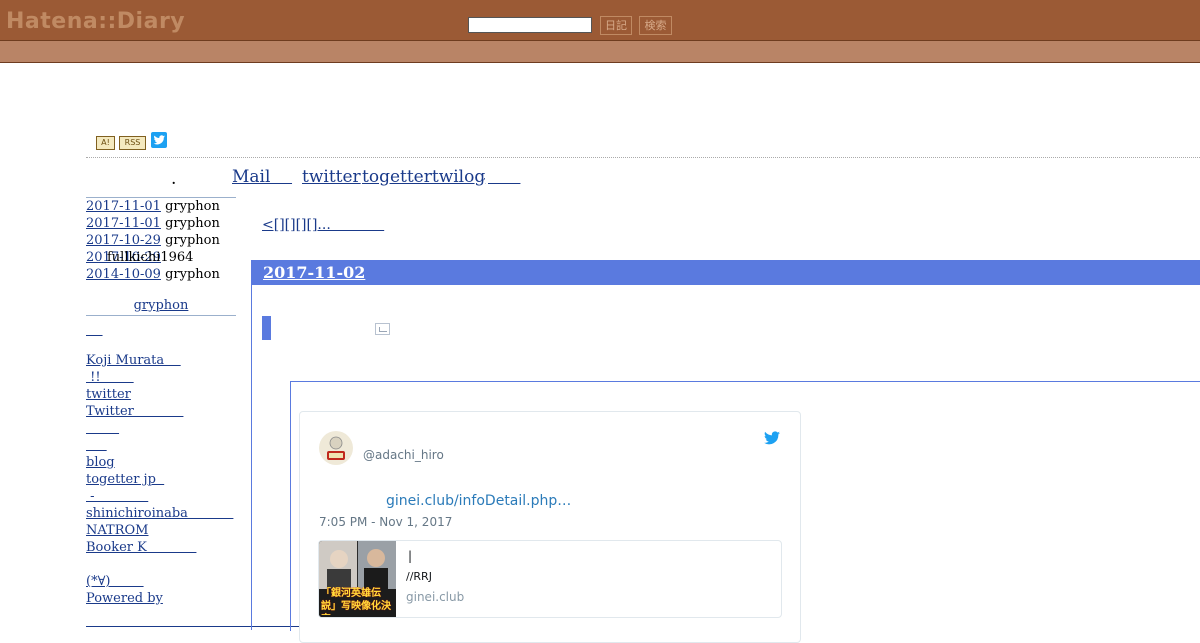 The height and width of the screenshot is (643, 1200). What do you see at coordinates (124, 598) in the screenshot?
I see `powered-by-link: Powered by` at bounding box center [124, 598].